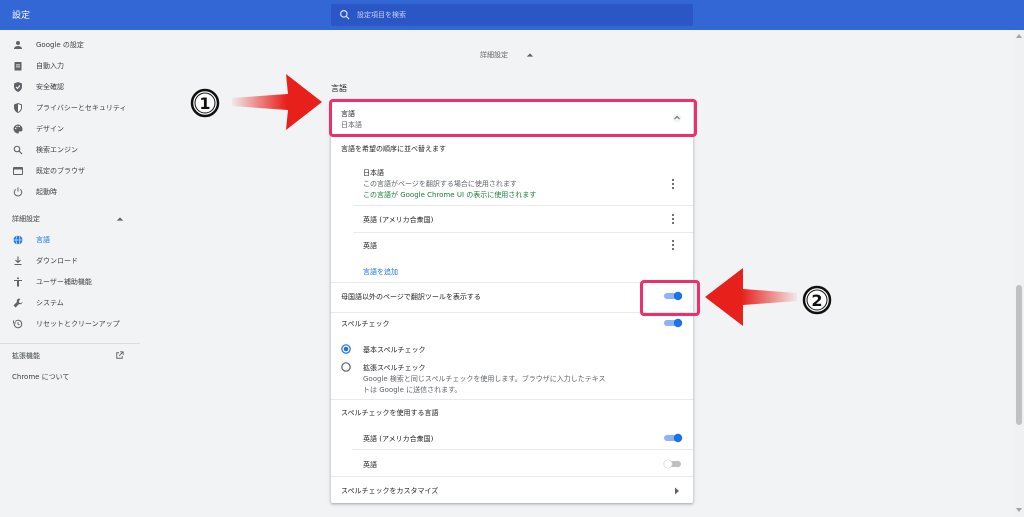  Describe the element at coordinates (18, 324) in the screenshot. I see `history-icon` at that location.